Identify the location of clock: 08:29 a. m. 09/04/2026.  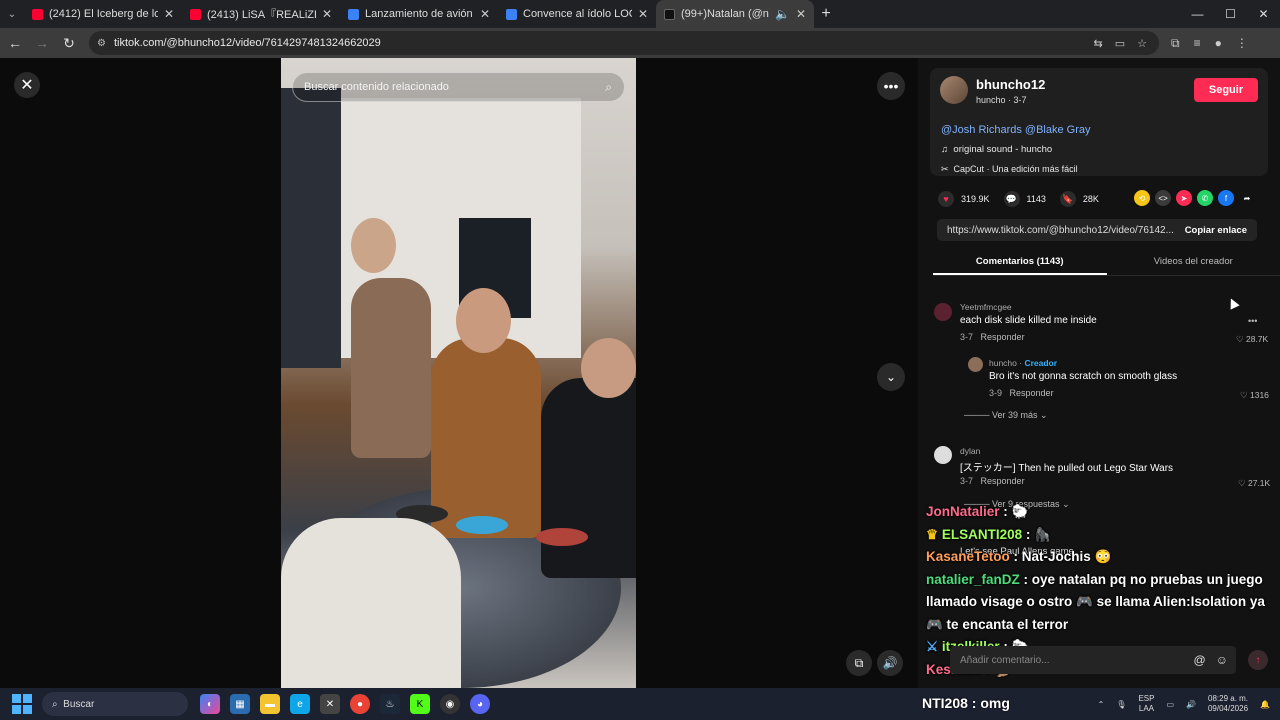
(1228, 704).